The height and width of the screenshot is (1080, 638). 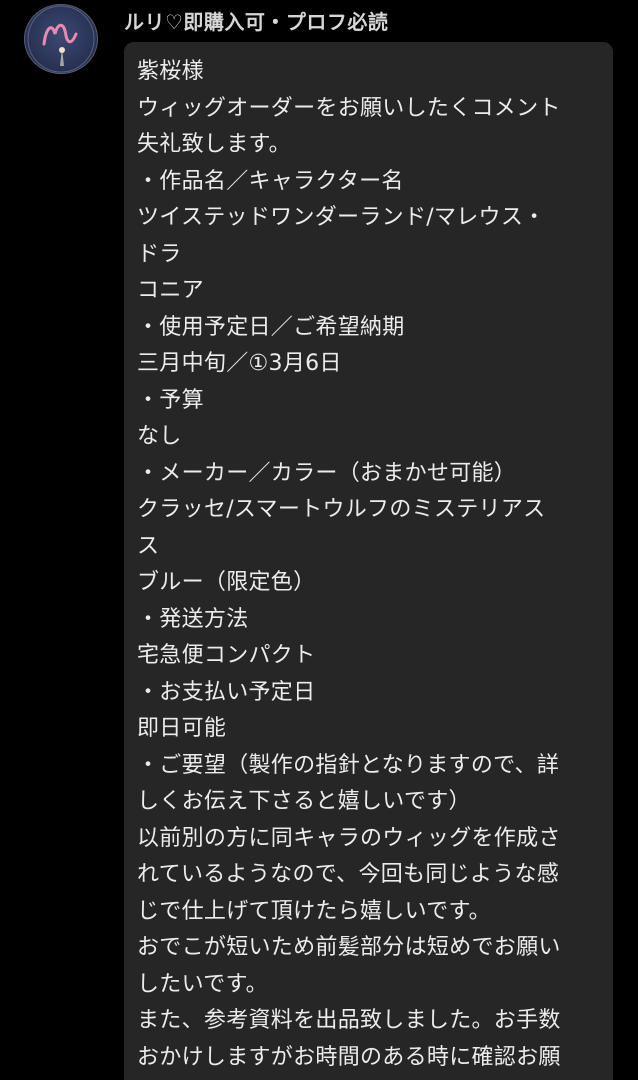 I want to click on message-line: 以前別の方に同キャラのウィッグを作成さ, so click(x=349, y=838).